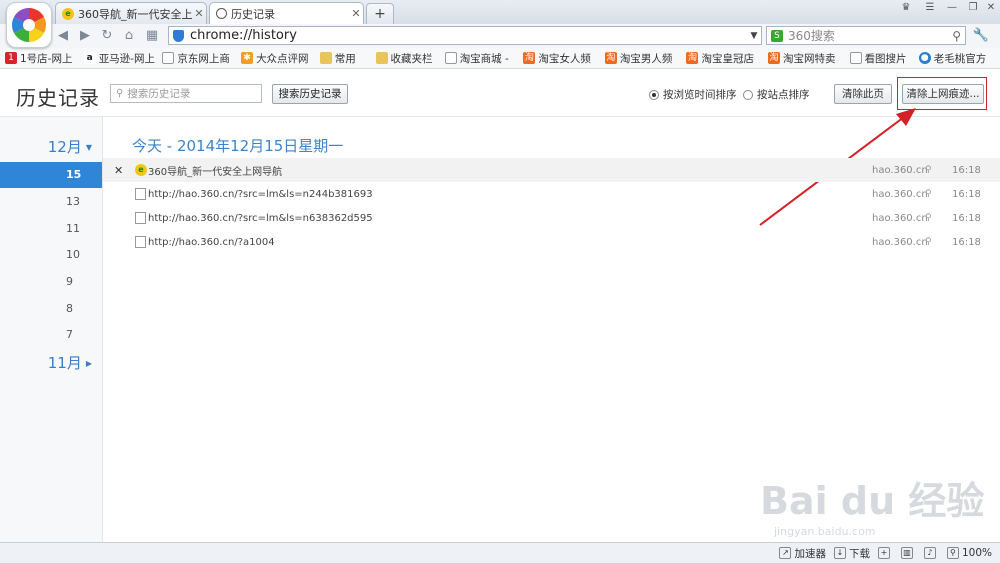 The width and height of the screenshot is (1000, 563). I want to click on tab-360-navigation: e 360导航_新一代安全上网导 ✕, so click(131, 13).